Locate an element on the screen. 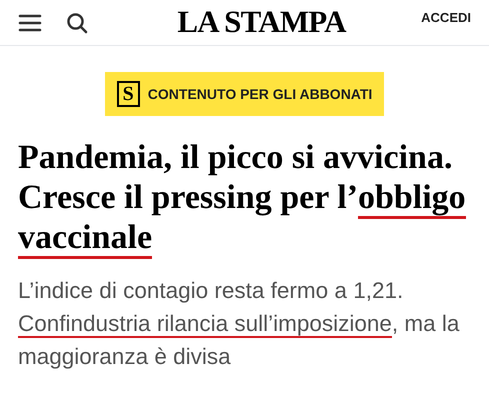 The width and height of the screenshot is (489, 417). search-icon is located at coordinates (77, 23).